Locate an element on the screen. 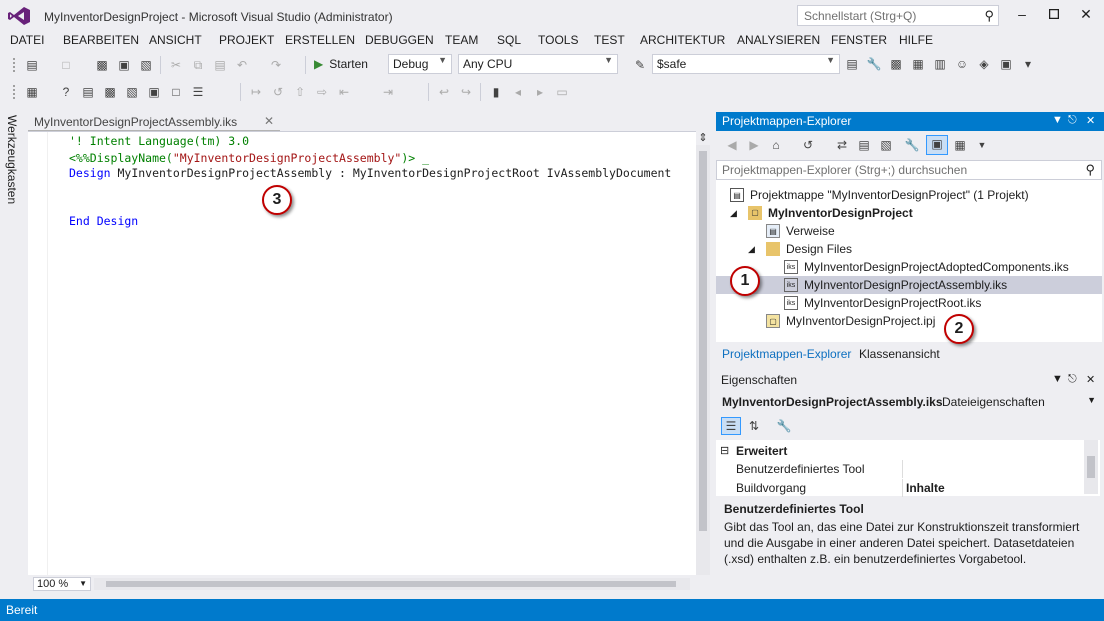 This screenshot has height=621, width=1104. find-in-files-icon: ✎ is located at coordinates (640, 65).